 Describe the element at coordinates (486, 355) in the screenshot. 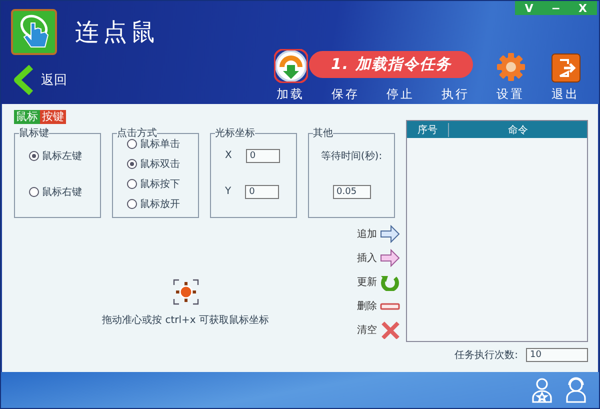

I see `run-count-label: 任务执行次数:` at that location.